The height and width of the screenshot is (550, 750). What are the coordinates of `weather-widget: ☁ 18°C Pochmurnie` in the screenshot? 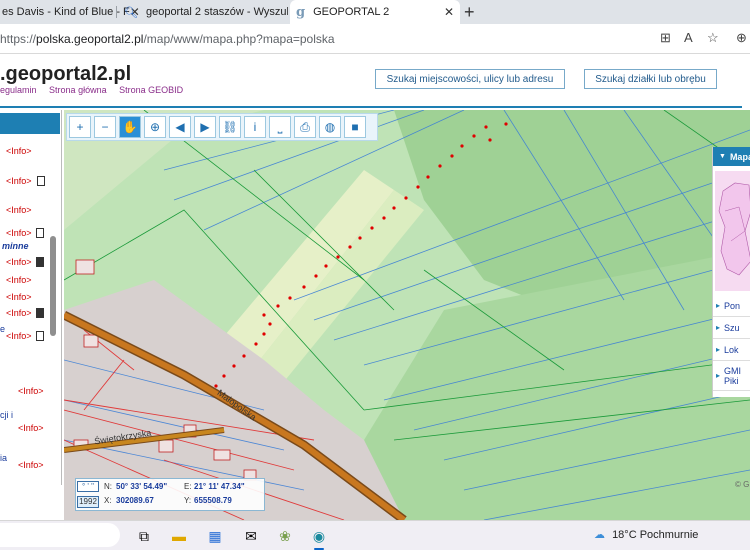 It's located at (646, 534).